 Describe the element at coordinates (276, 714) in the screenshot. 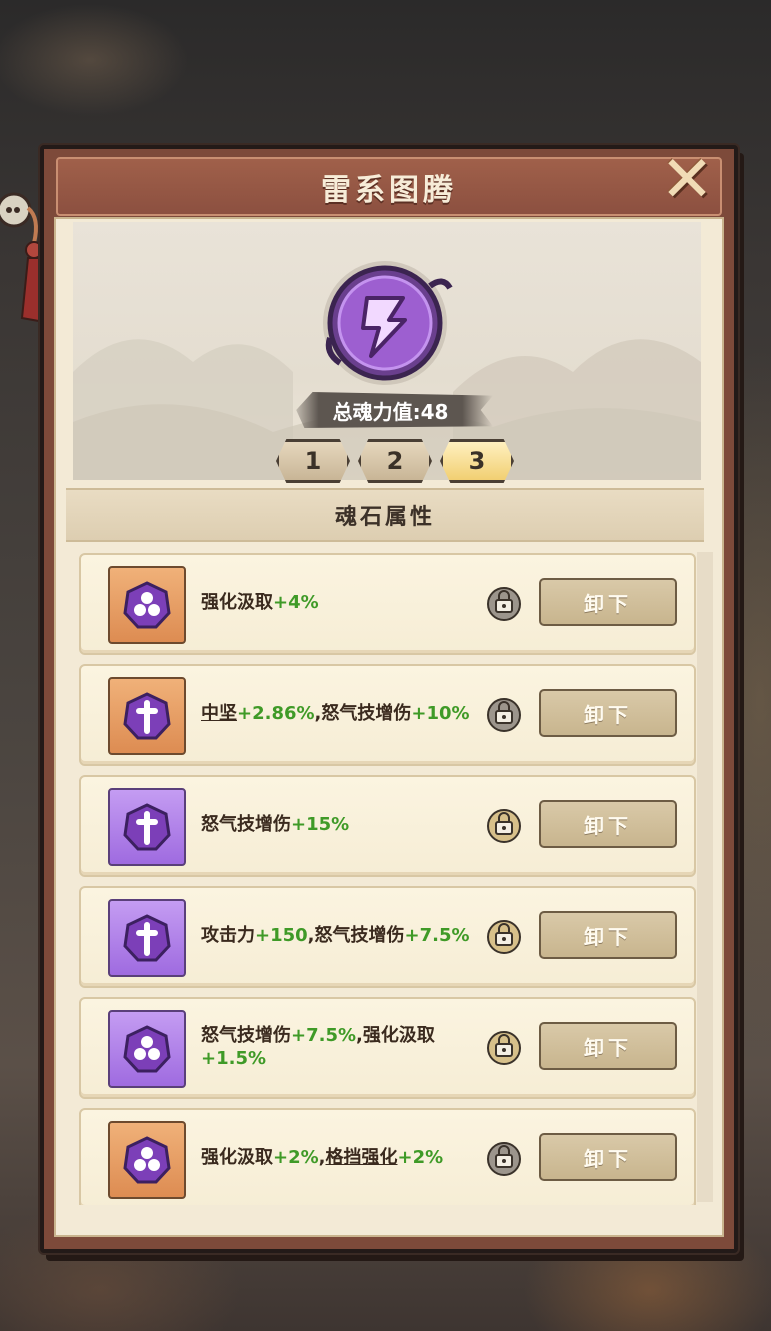

I see `stat-value: +2.86%` at that location.